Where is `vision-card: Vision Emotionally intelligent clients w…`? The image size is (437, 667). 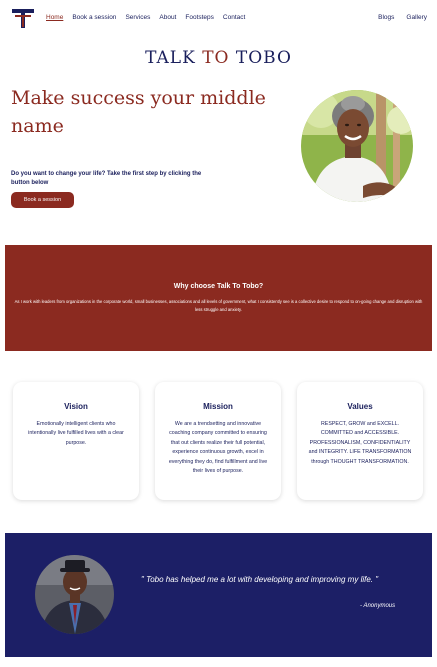
vision-card: Vision Emotionally intelligent clients w… is located at coordinates (76, 441).